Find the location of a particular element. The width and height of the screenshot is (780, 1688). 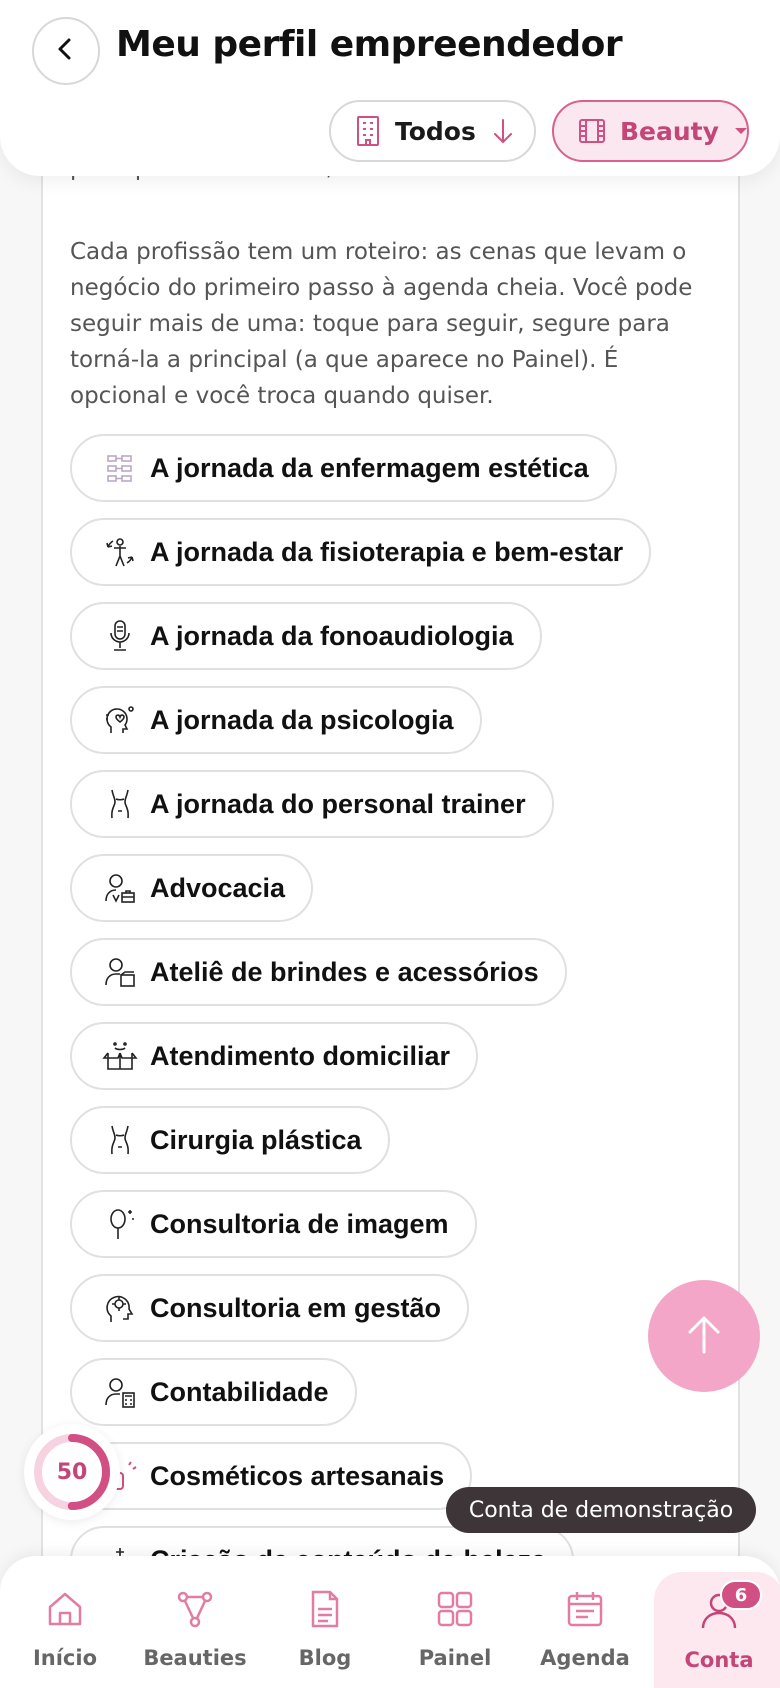

nav-label: Conta is located at coordinates (719, 1660).